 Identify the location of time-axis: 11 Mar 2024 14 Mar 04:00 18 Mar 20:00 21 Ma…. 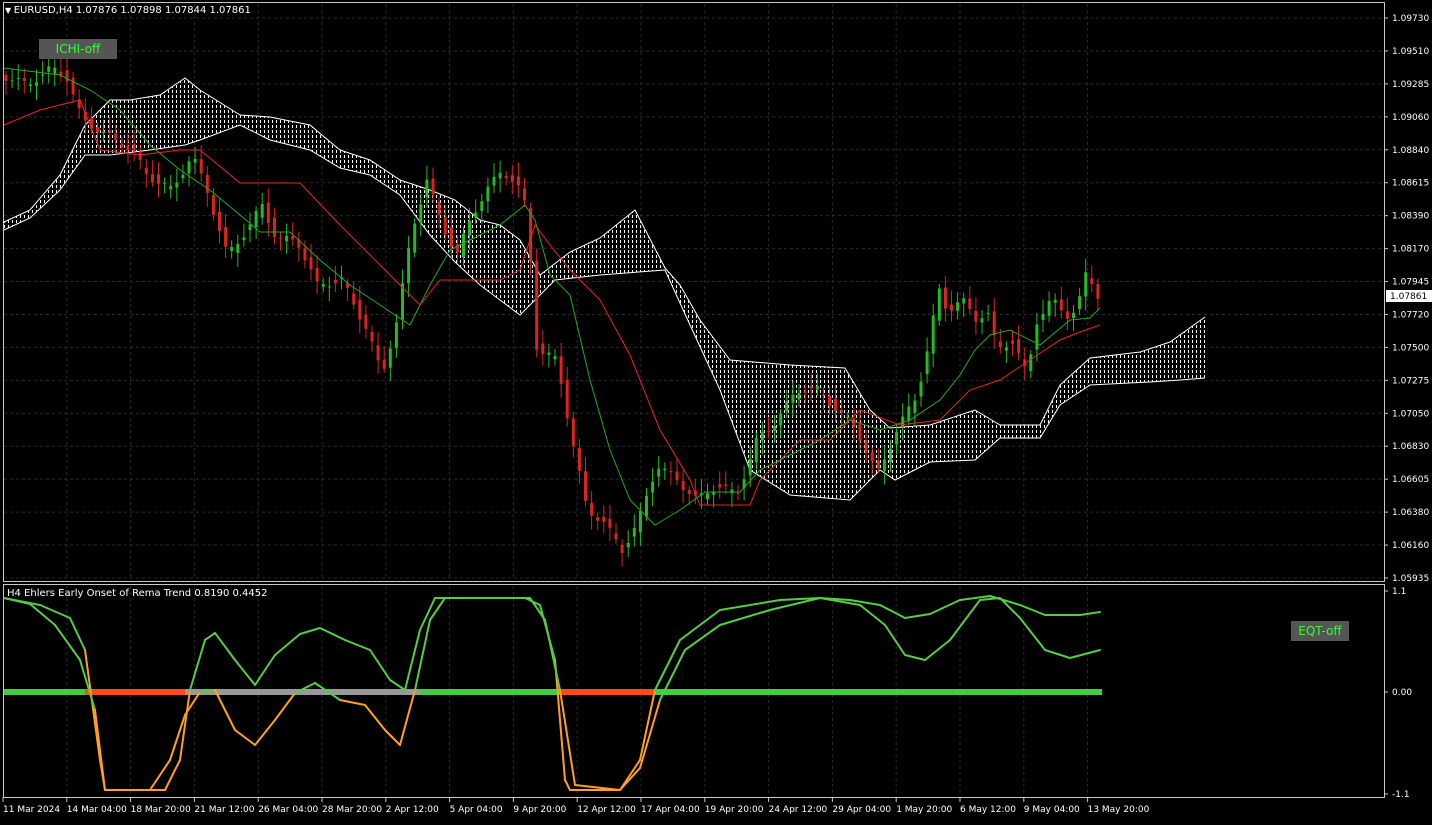
(576, 806).